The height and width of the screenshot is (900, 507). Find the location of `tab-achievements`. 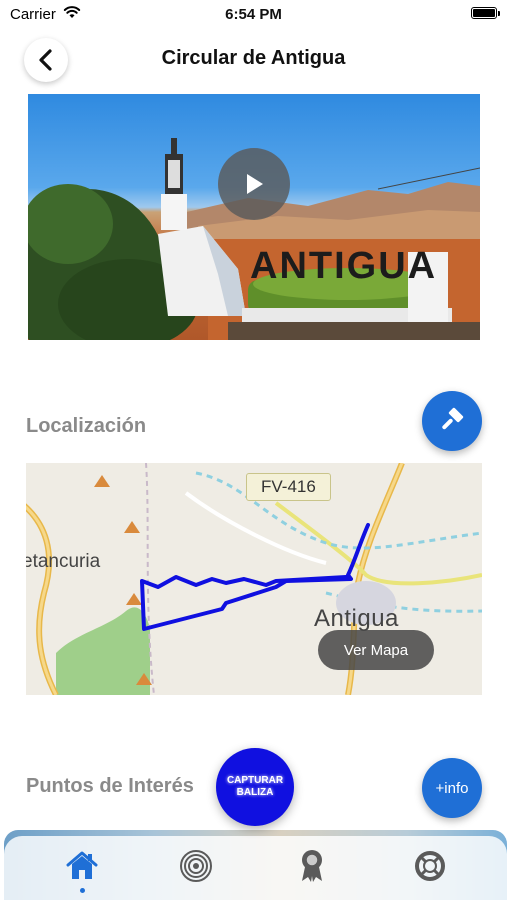

tab-achievements is located at coordinates (312, 866).